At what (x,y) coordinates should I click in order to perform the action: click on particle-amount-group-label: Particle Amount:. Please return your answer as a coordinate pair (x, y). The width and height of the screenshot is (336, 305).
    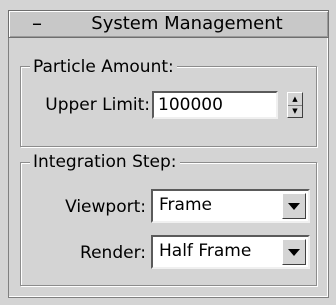
    Looking at the image, I should click on (103, 67).